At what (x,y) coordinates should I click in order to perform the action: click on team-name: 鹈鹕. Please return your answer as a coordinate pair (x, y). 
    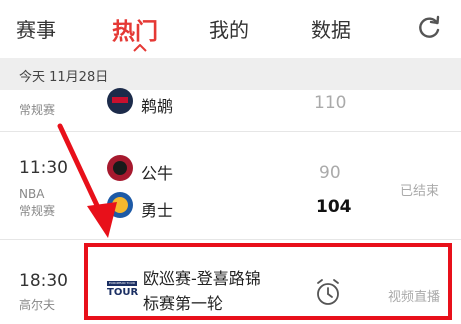
    Looking at the image, I should click on (157, 106).